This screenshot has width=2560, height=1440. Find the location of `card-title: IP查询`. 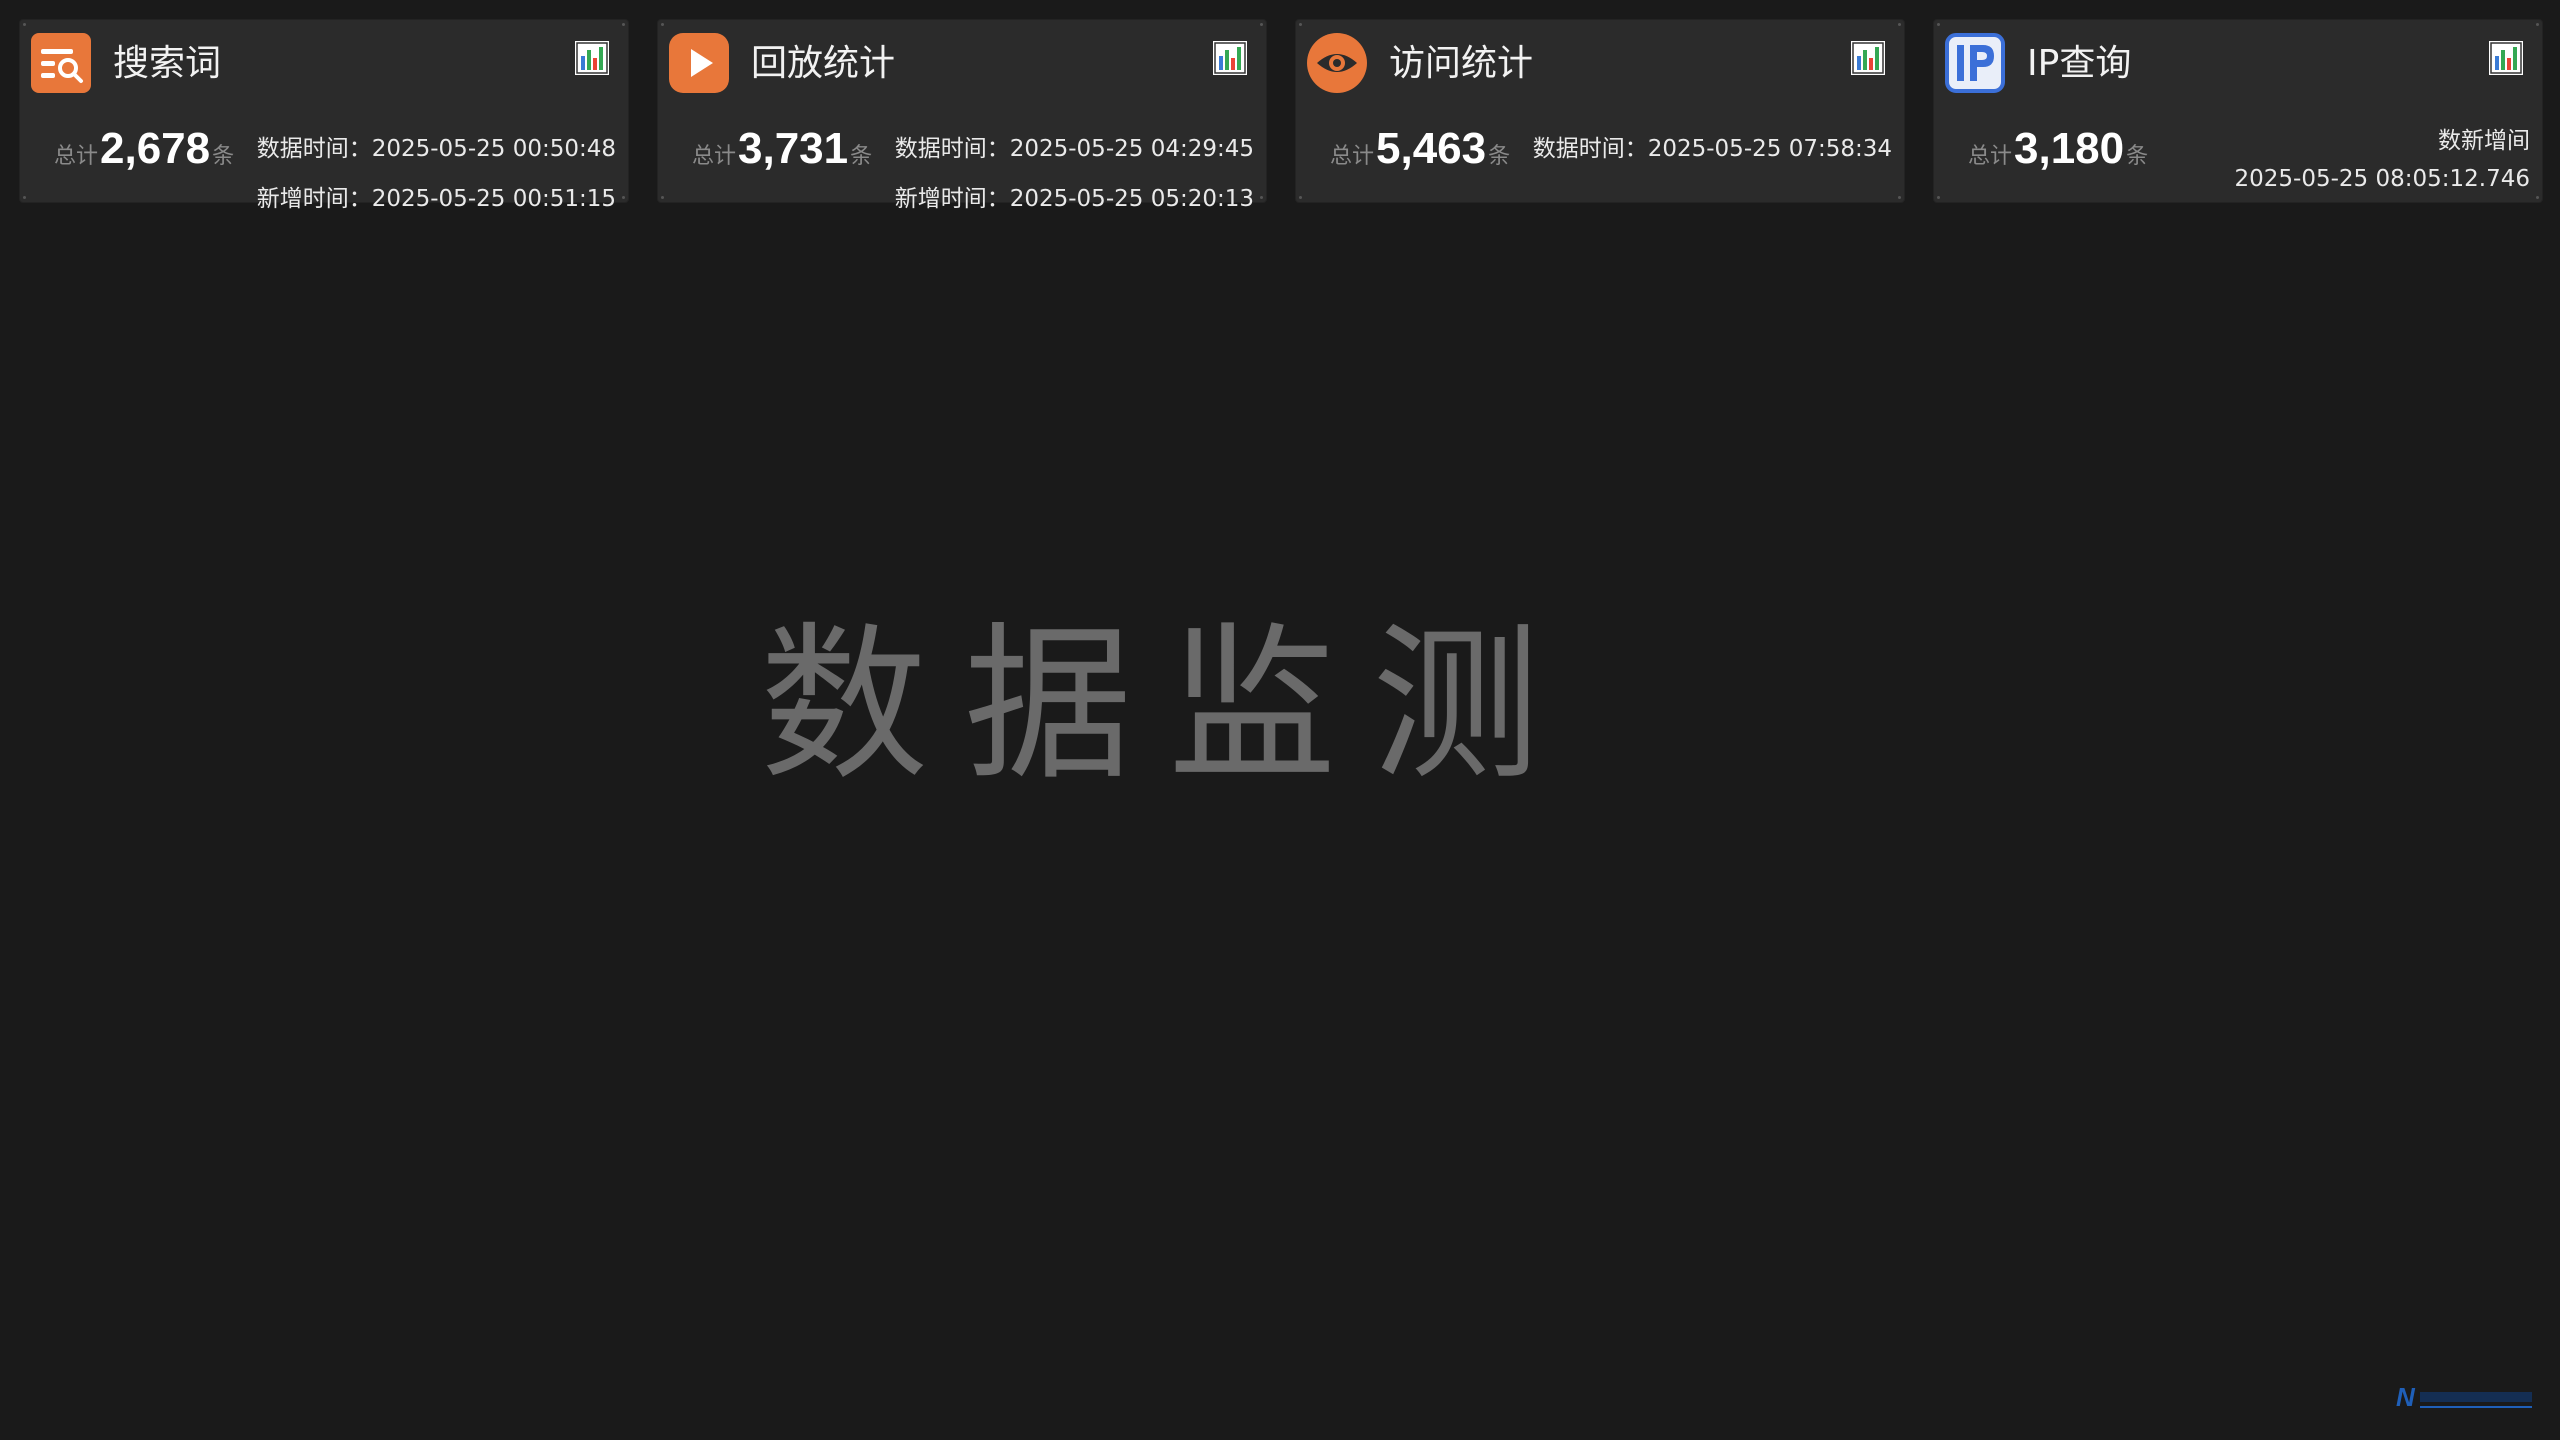

card-title: IP查询 is located at coordinates (2079, 63).